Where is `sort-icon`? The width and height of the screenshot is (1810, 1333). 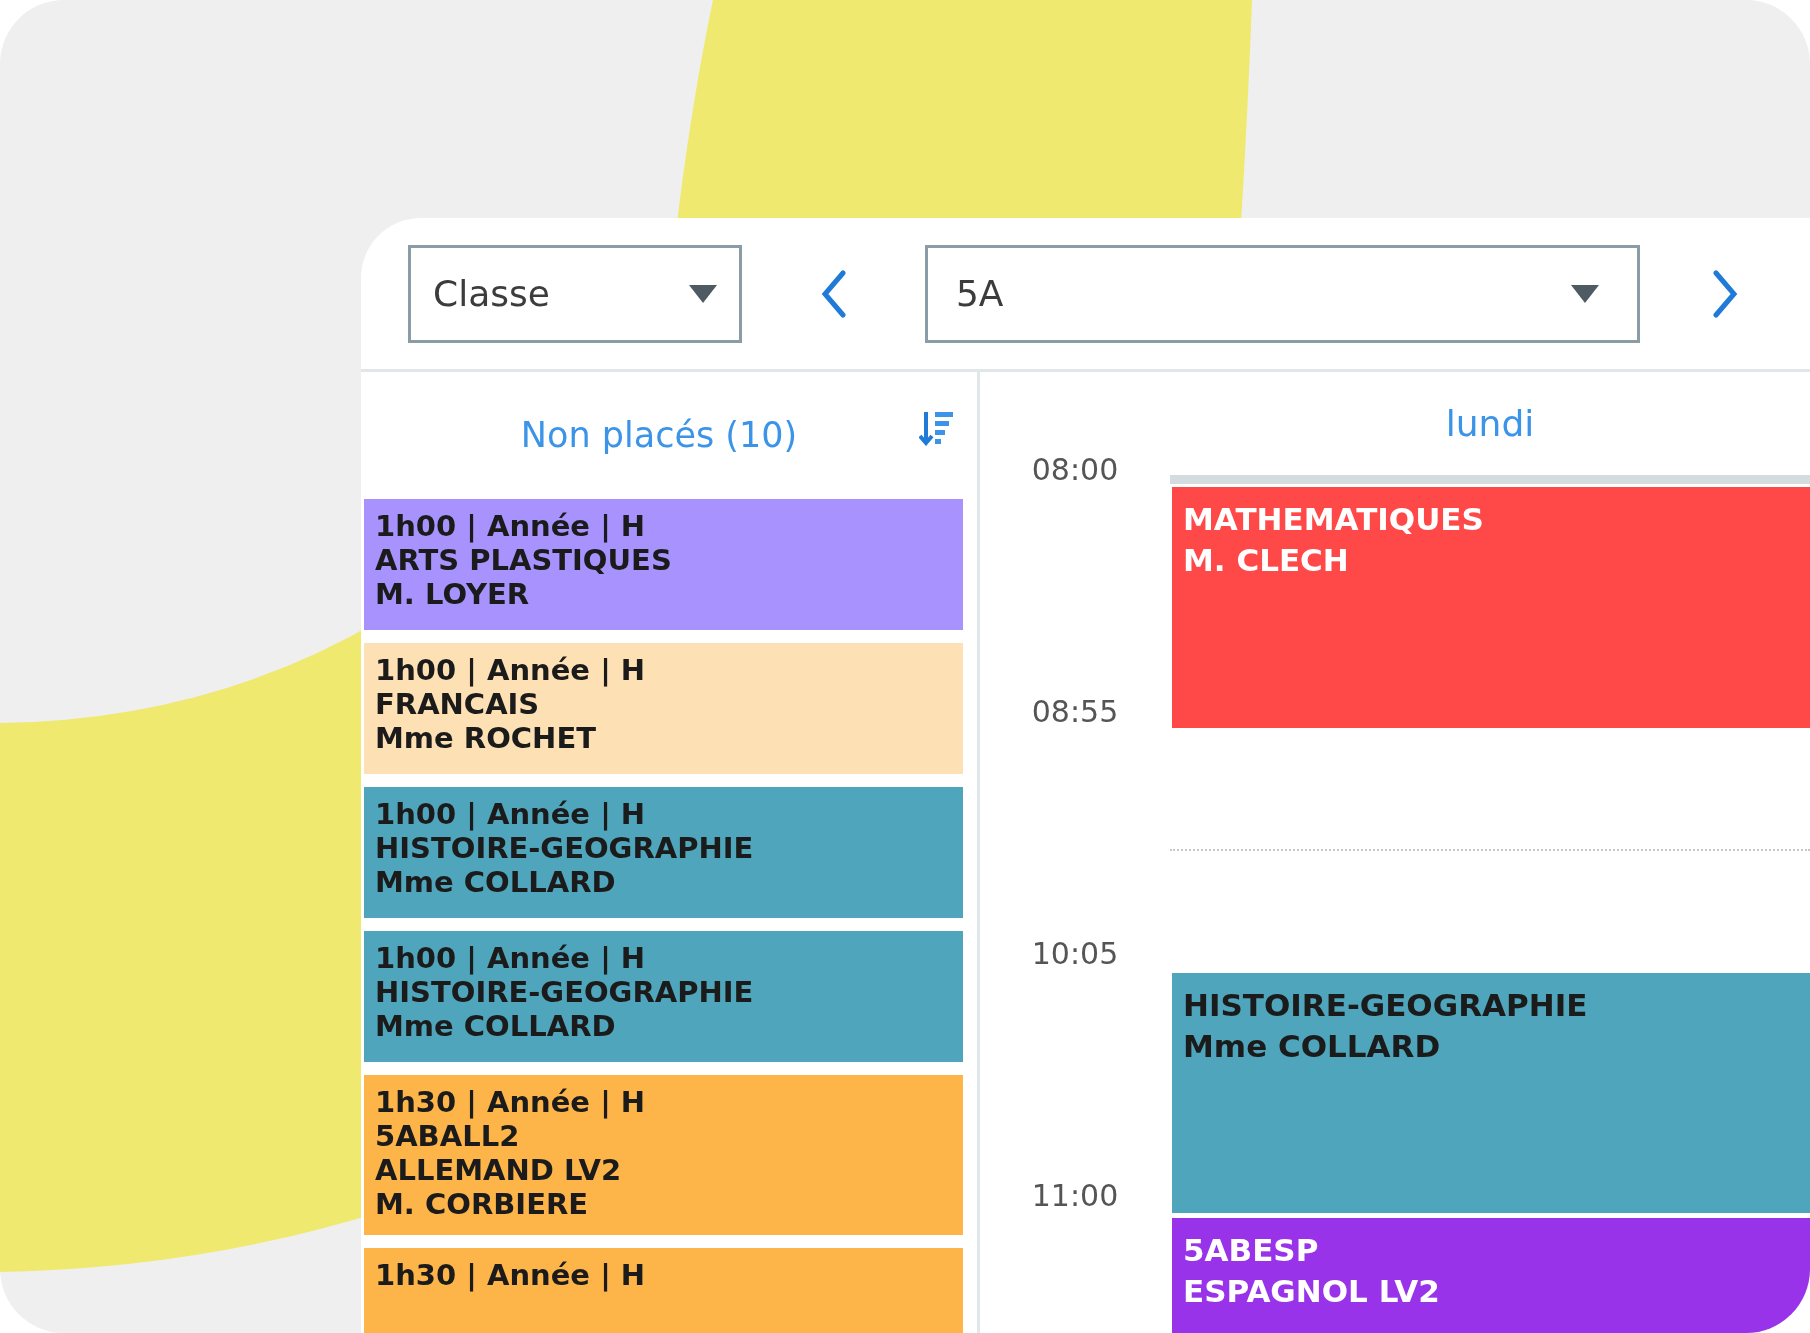
sort-icon is located at coordinates (936, 428).